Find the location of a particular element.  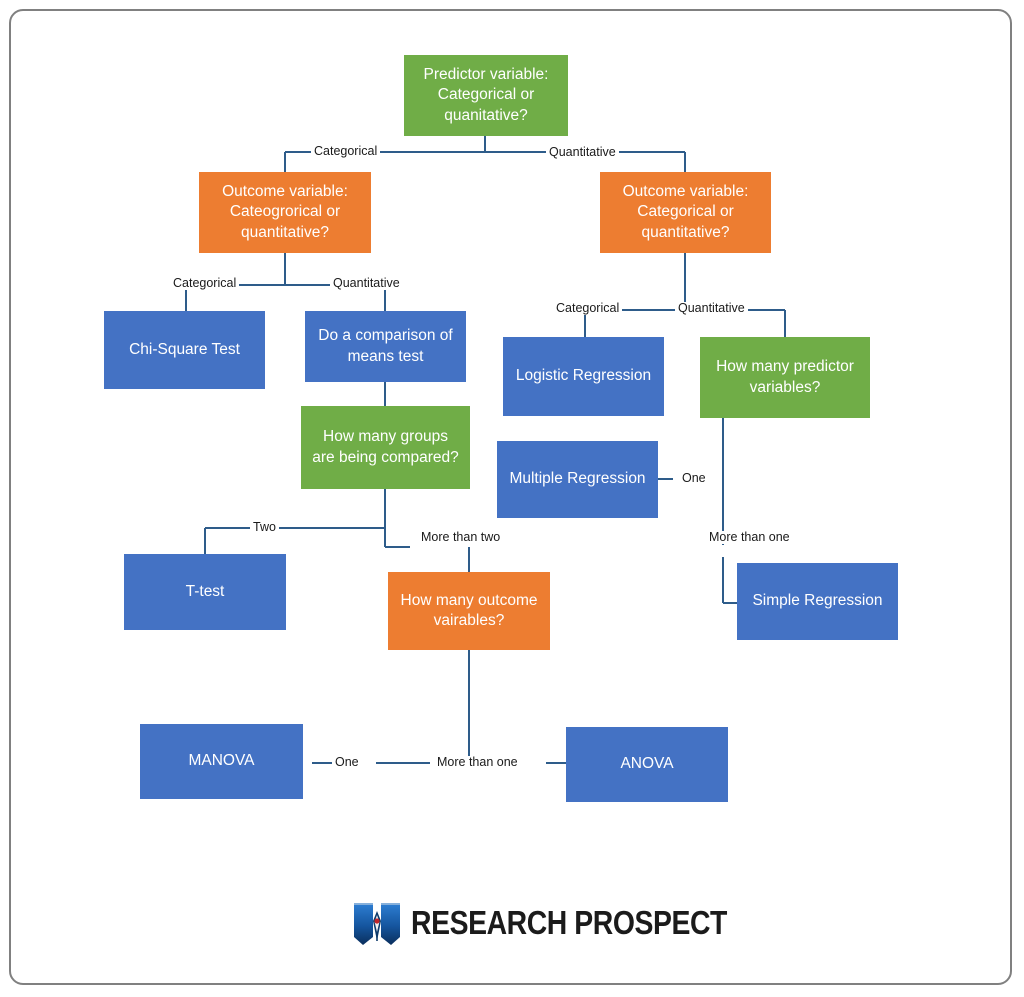

node-label: MANOVA is located at coordinates (221, 761).